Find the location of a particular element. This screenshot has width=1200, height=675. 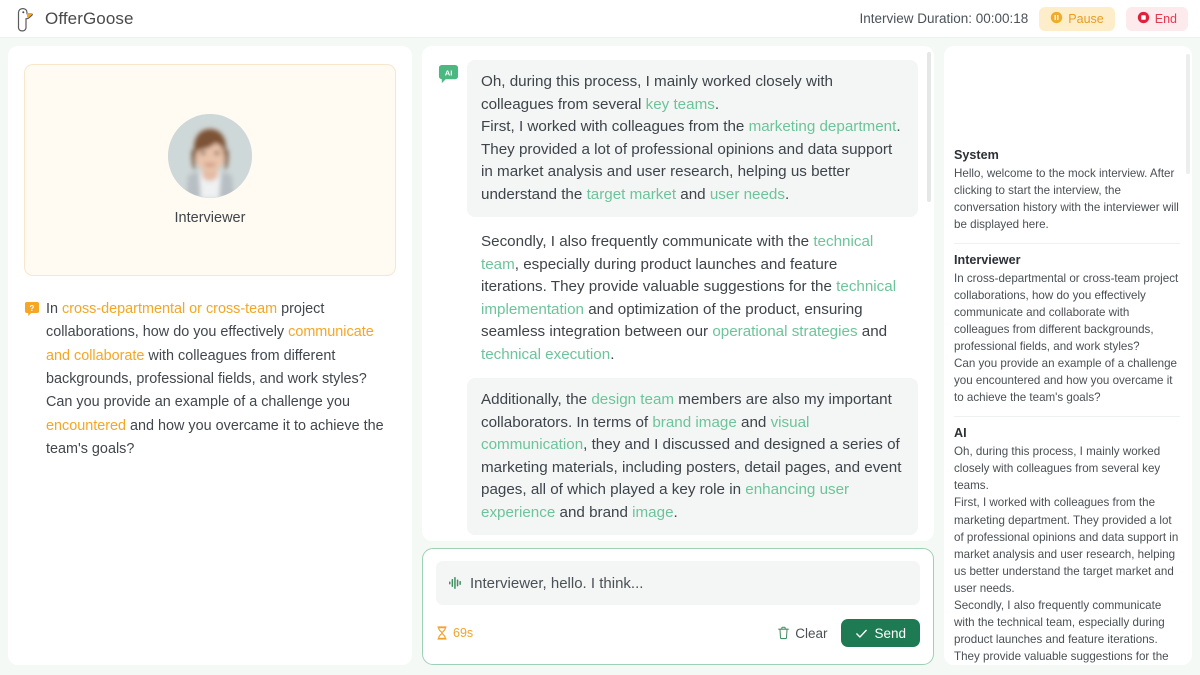

clear-button: Clear is located at coordinates (802, 633).